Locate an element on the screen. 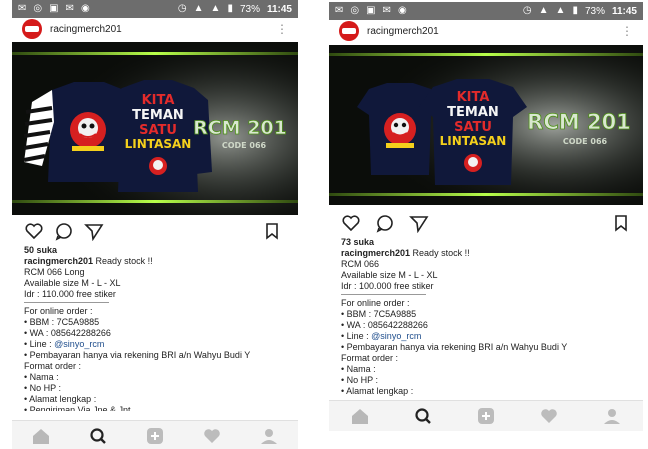 Image resolution: width=648 pixels, height=449 pixels. caption-line: Idr : 100.000 free stiker is located at coordinates (387, 286).